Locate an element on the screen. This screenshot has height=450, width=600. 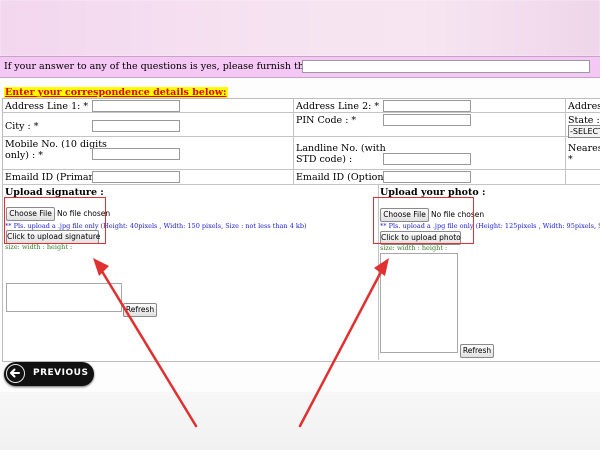
photo-arrow-head is located at coordinates (381, 267).